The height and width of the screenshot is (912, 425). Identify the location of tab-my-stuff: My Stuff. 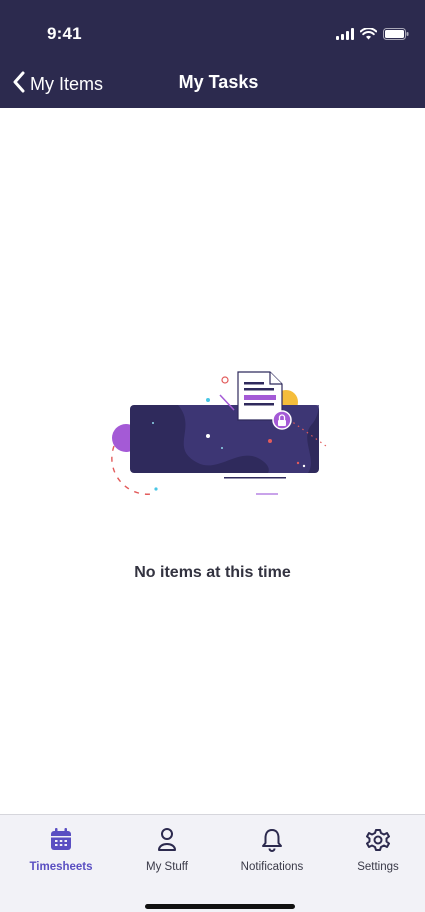
(167, 853).